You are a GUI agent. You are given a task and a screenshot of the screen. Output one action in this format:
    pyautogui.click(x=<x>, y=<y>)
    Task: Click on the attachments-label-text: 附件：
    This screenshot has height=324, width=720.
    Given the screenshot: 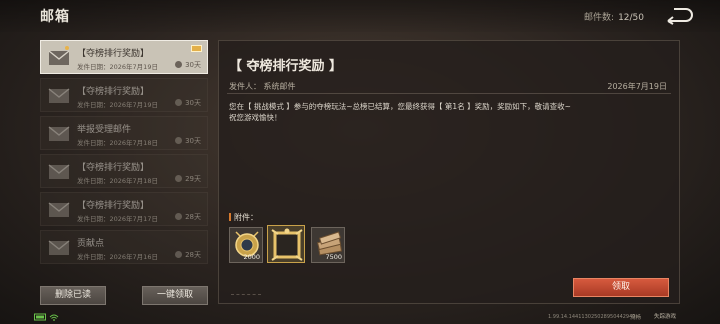 What is the action you would take?
    pyautogui.click(x=246, y=217)
    